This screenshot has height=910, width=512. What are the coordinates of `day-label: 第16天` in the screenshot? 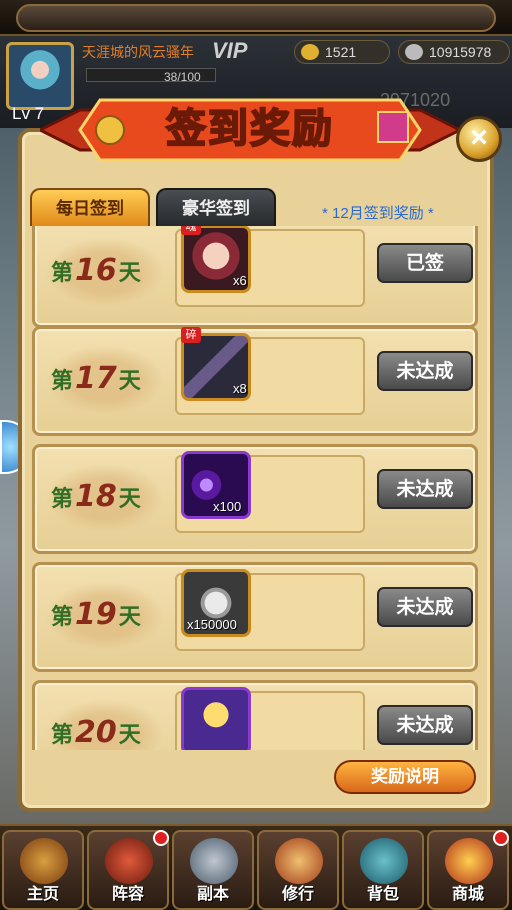 It's located at (96, 270).